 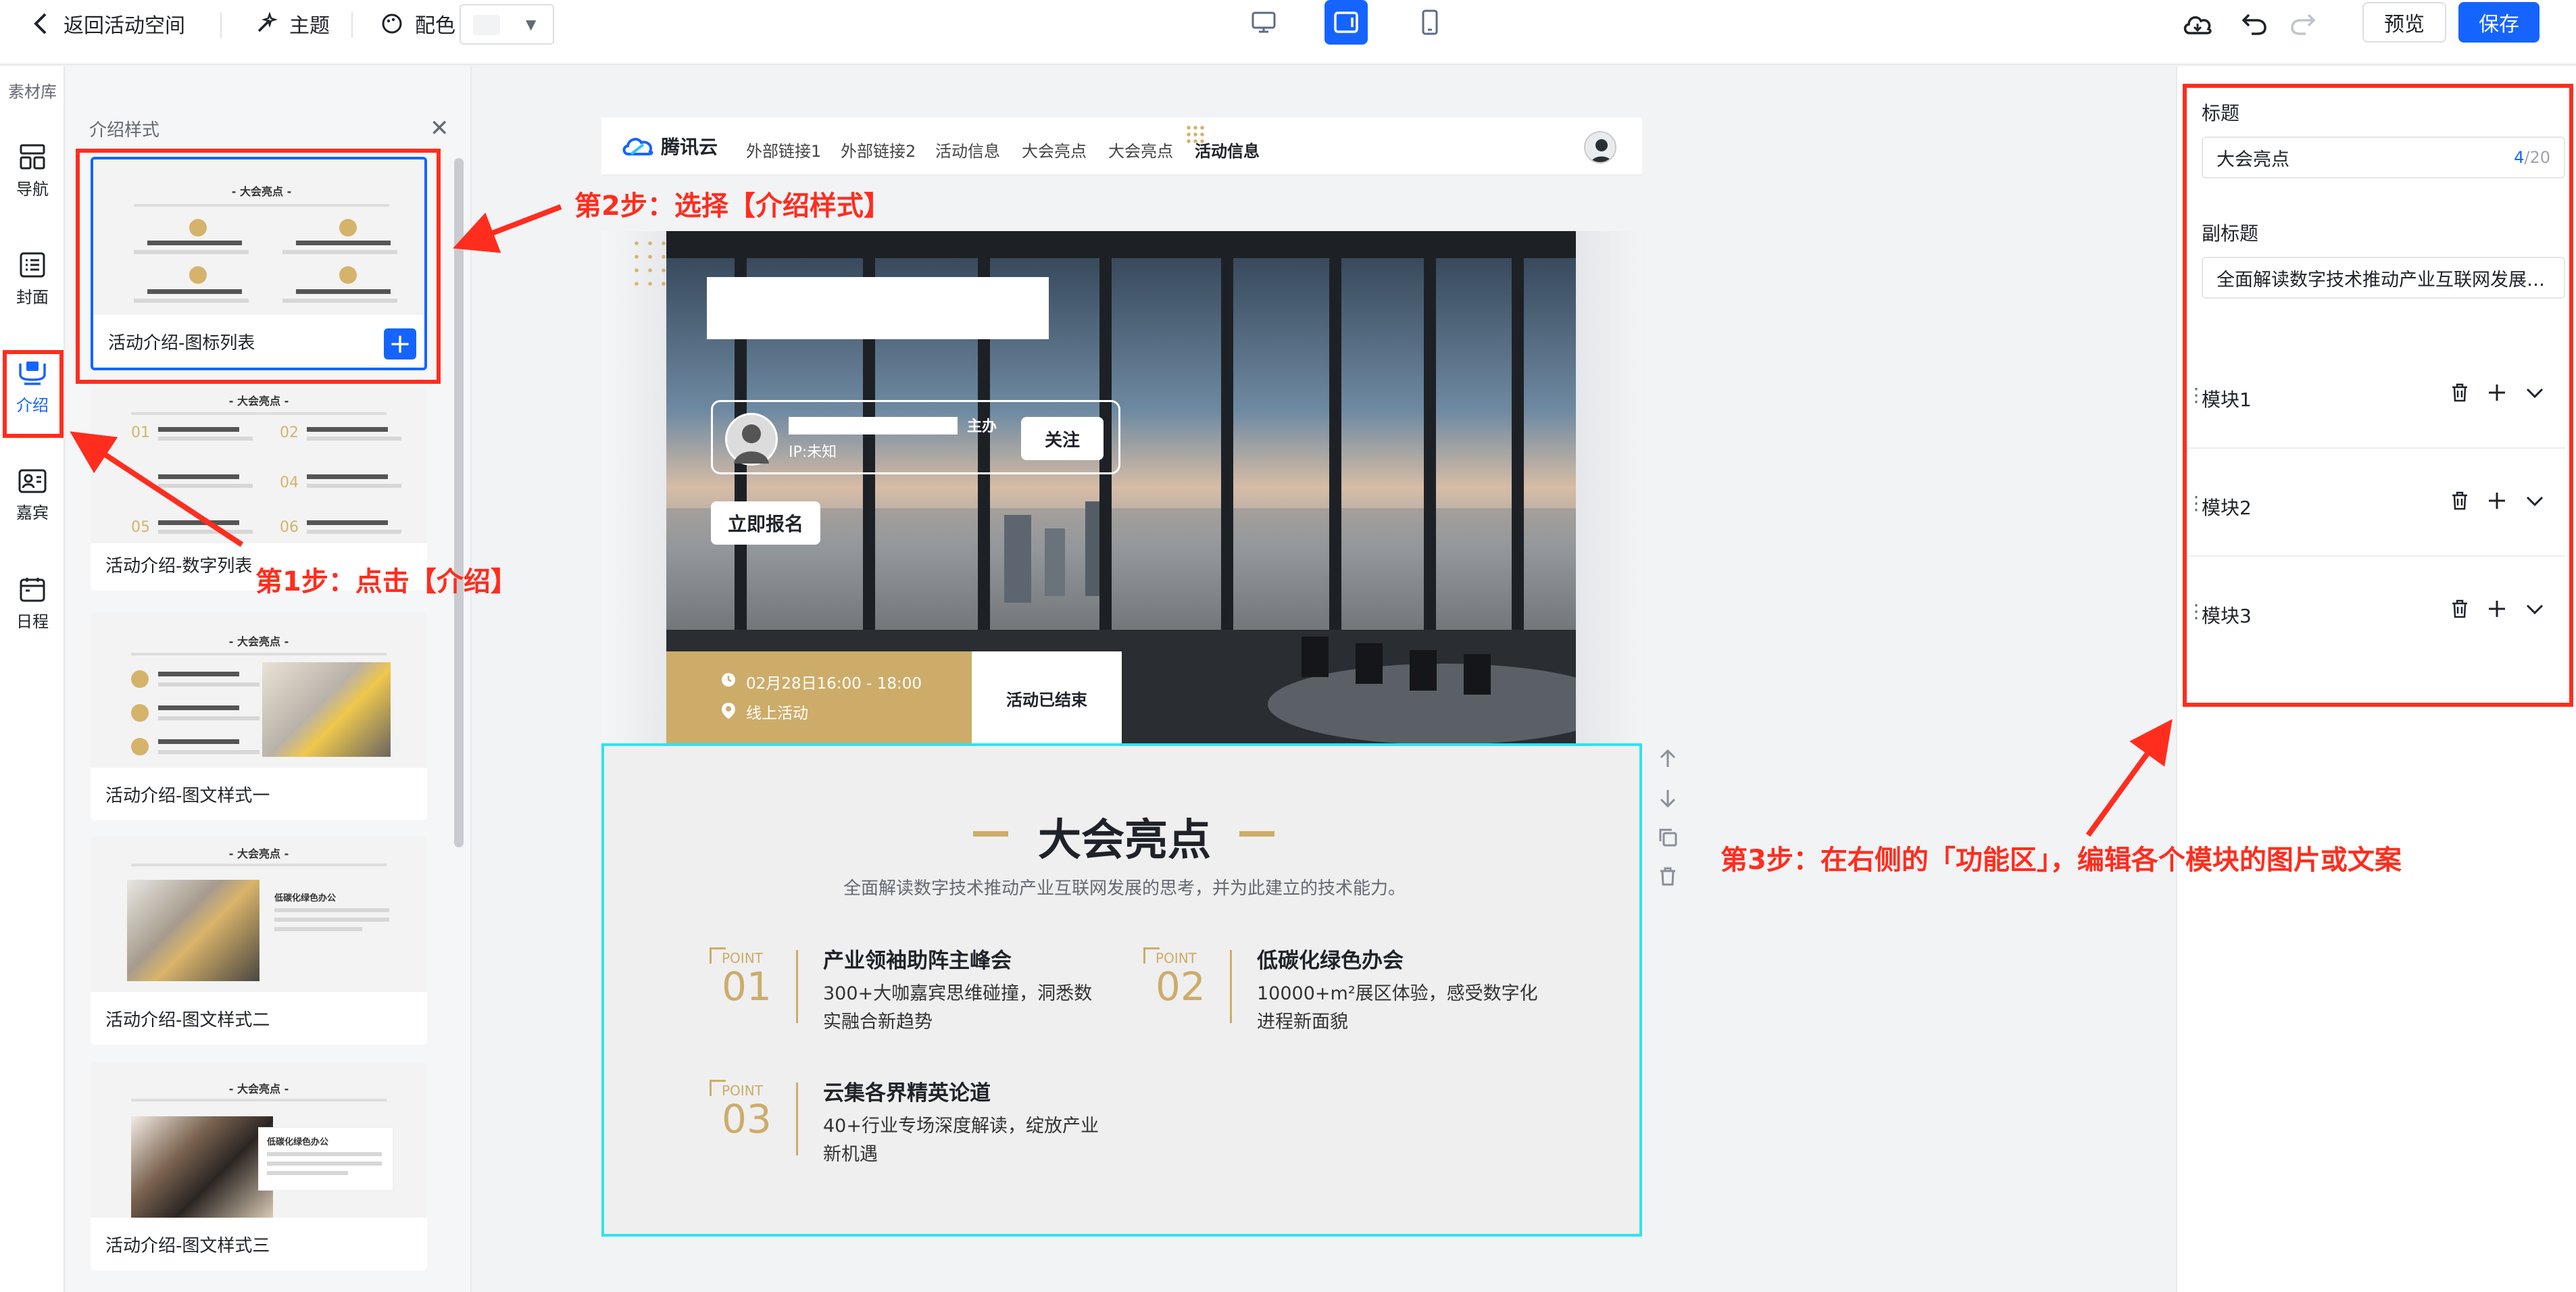 What do you see at coordinates (387, 581) in the screenshot?
I see `annotation-step1: 第1步：点击【介绍】` at bounding box center [387, 581].